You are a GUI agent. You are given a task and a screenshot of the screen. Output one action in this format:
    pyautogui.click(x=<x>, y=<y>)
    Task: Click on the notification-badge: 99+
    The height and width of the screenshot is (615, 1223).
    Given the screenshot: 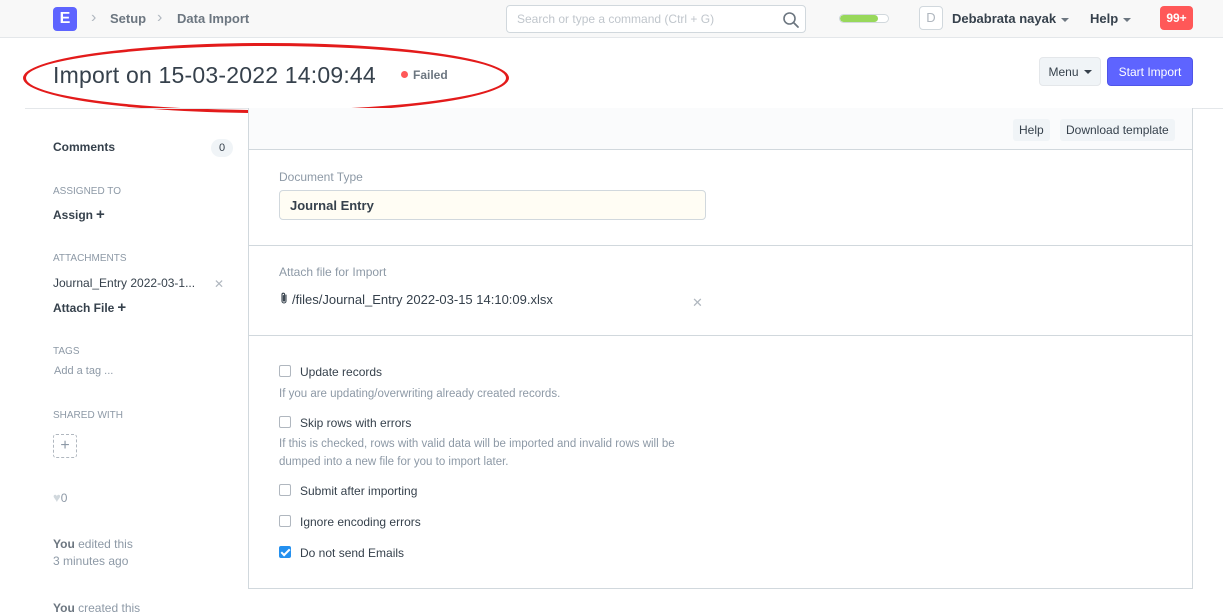 What is the action you would take?
    pyautogui.click(x=1176, y=18)
    